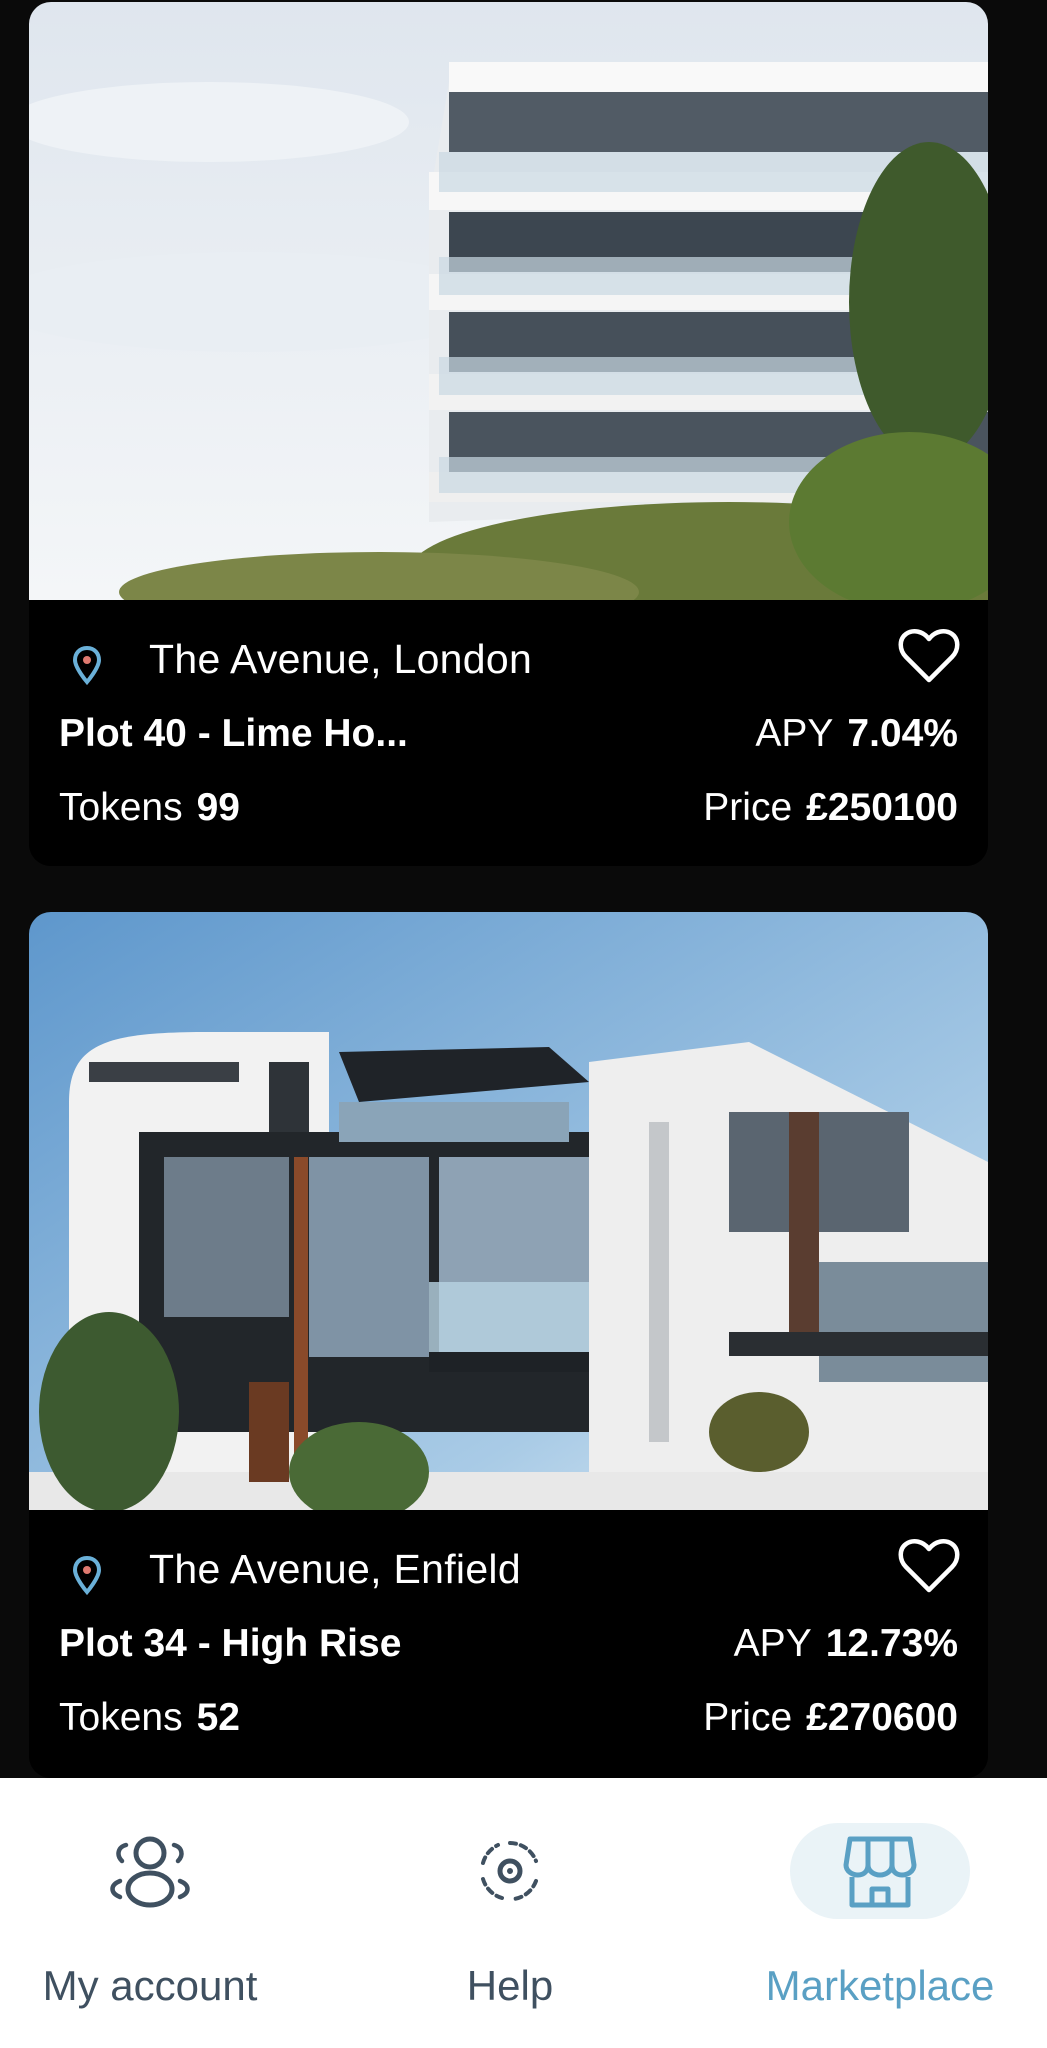  I want to click on nav-icon-container-active, so click(880, 1871).